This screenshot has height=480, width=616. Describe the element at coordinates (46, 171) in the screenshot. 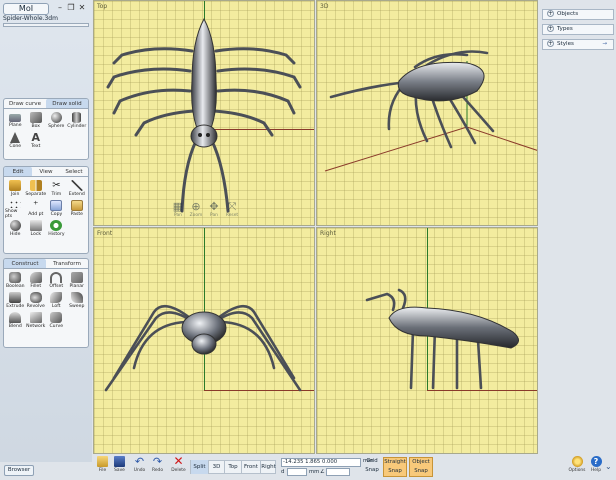

I see `tab-view: View` at that location.